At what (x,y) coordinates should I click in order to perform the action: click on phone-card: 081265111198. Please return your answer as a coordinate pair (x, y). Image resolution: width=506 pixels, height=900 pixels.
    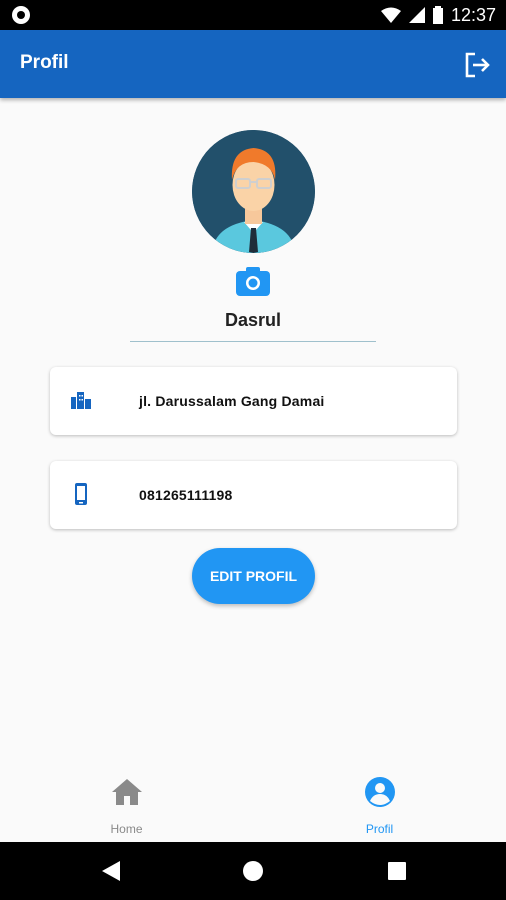
    Looking at the image, I should click on (253, 495).